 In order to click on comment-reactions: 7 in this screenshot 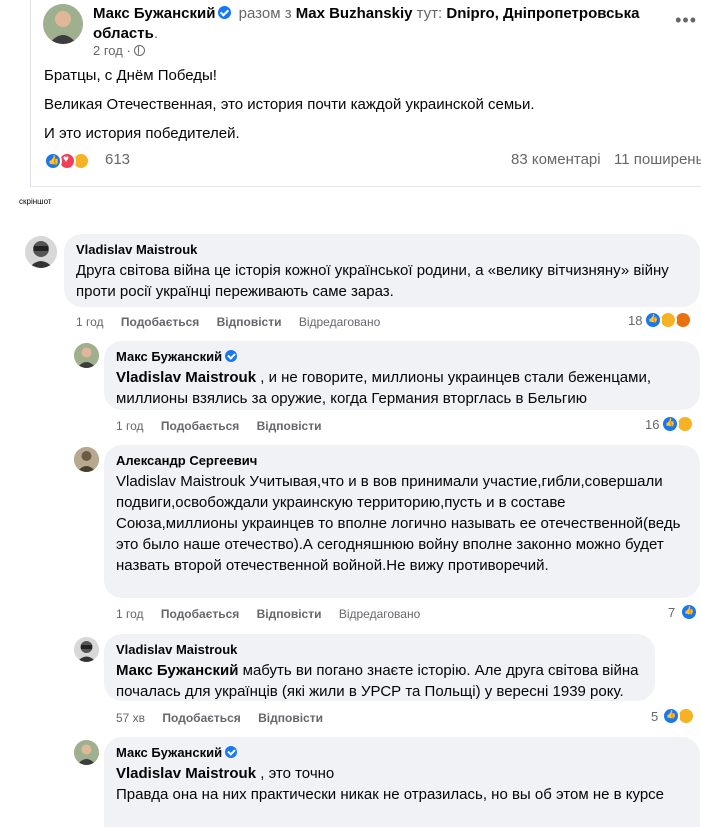, I will do `click(684, 613)`.